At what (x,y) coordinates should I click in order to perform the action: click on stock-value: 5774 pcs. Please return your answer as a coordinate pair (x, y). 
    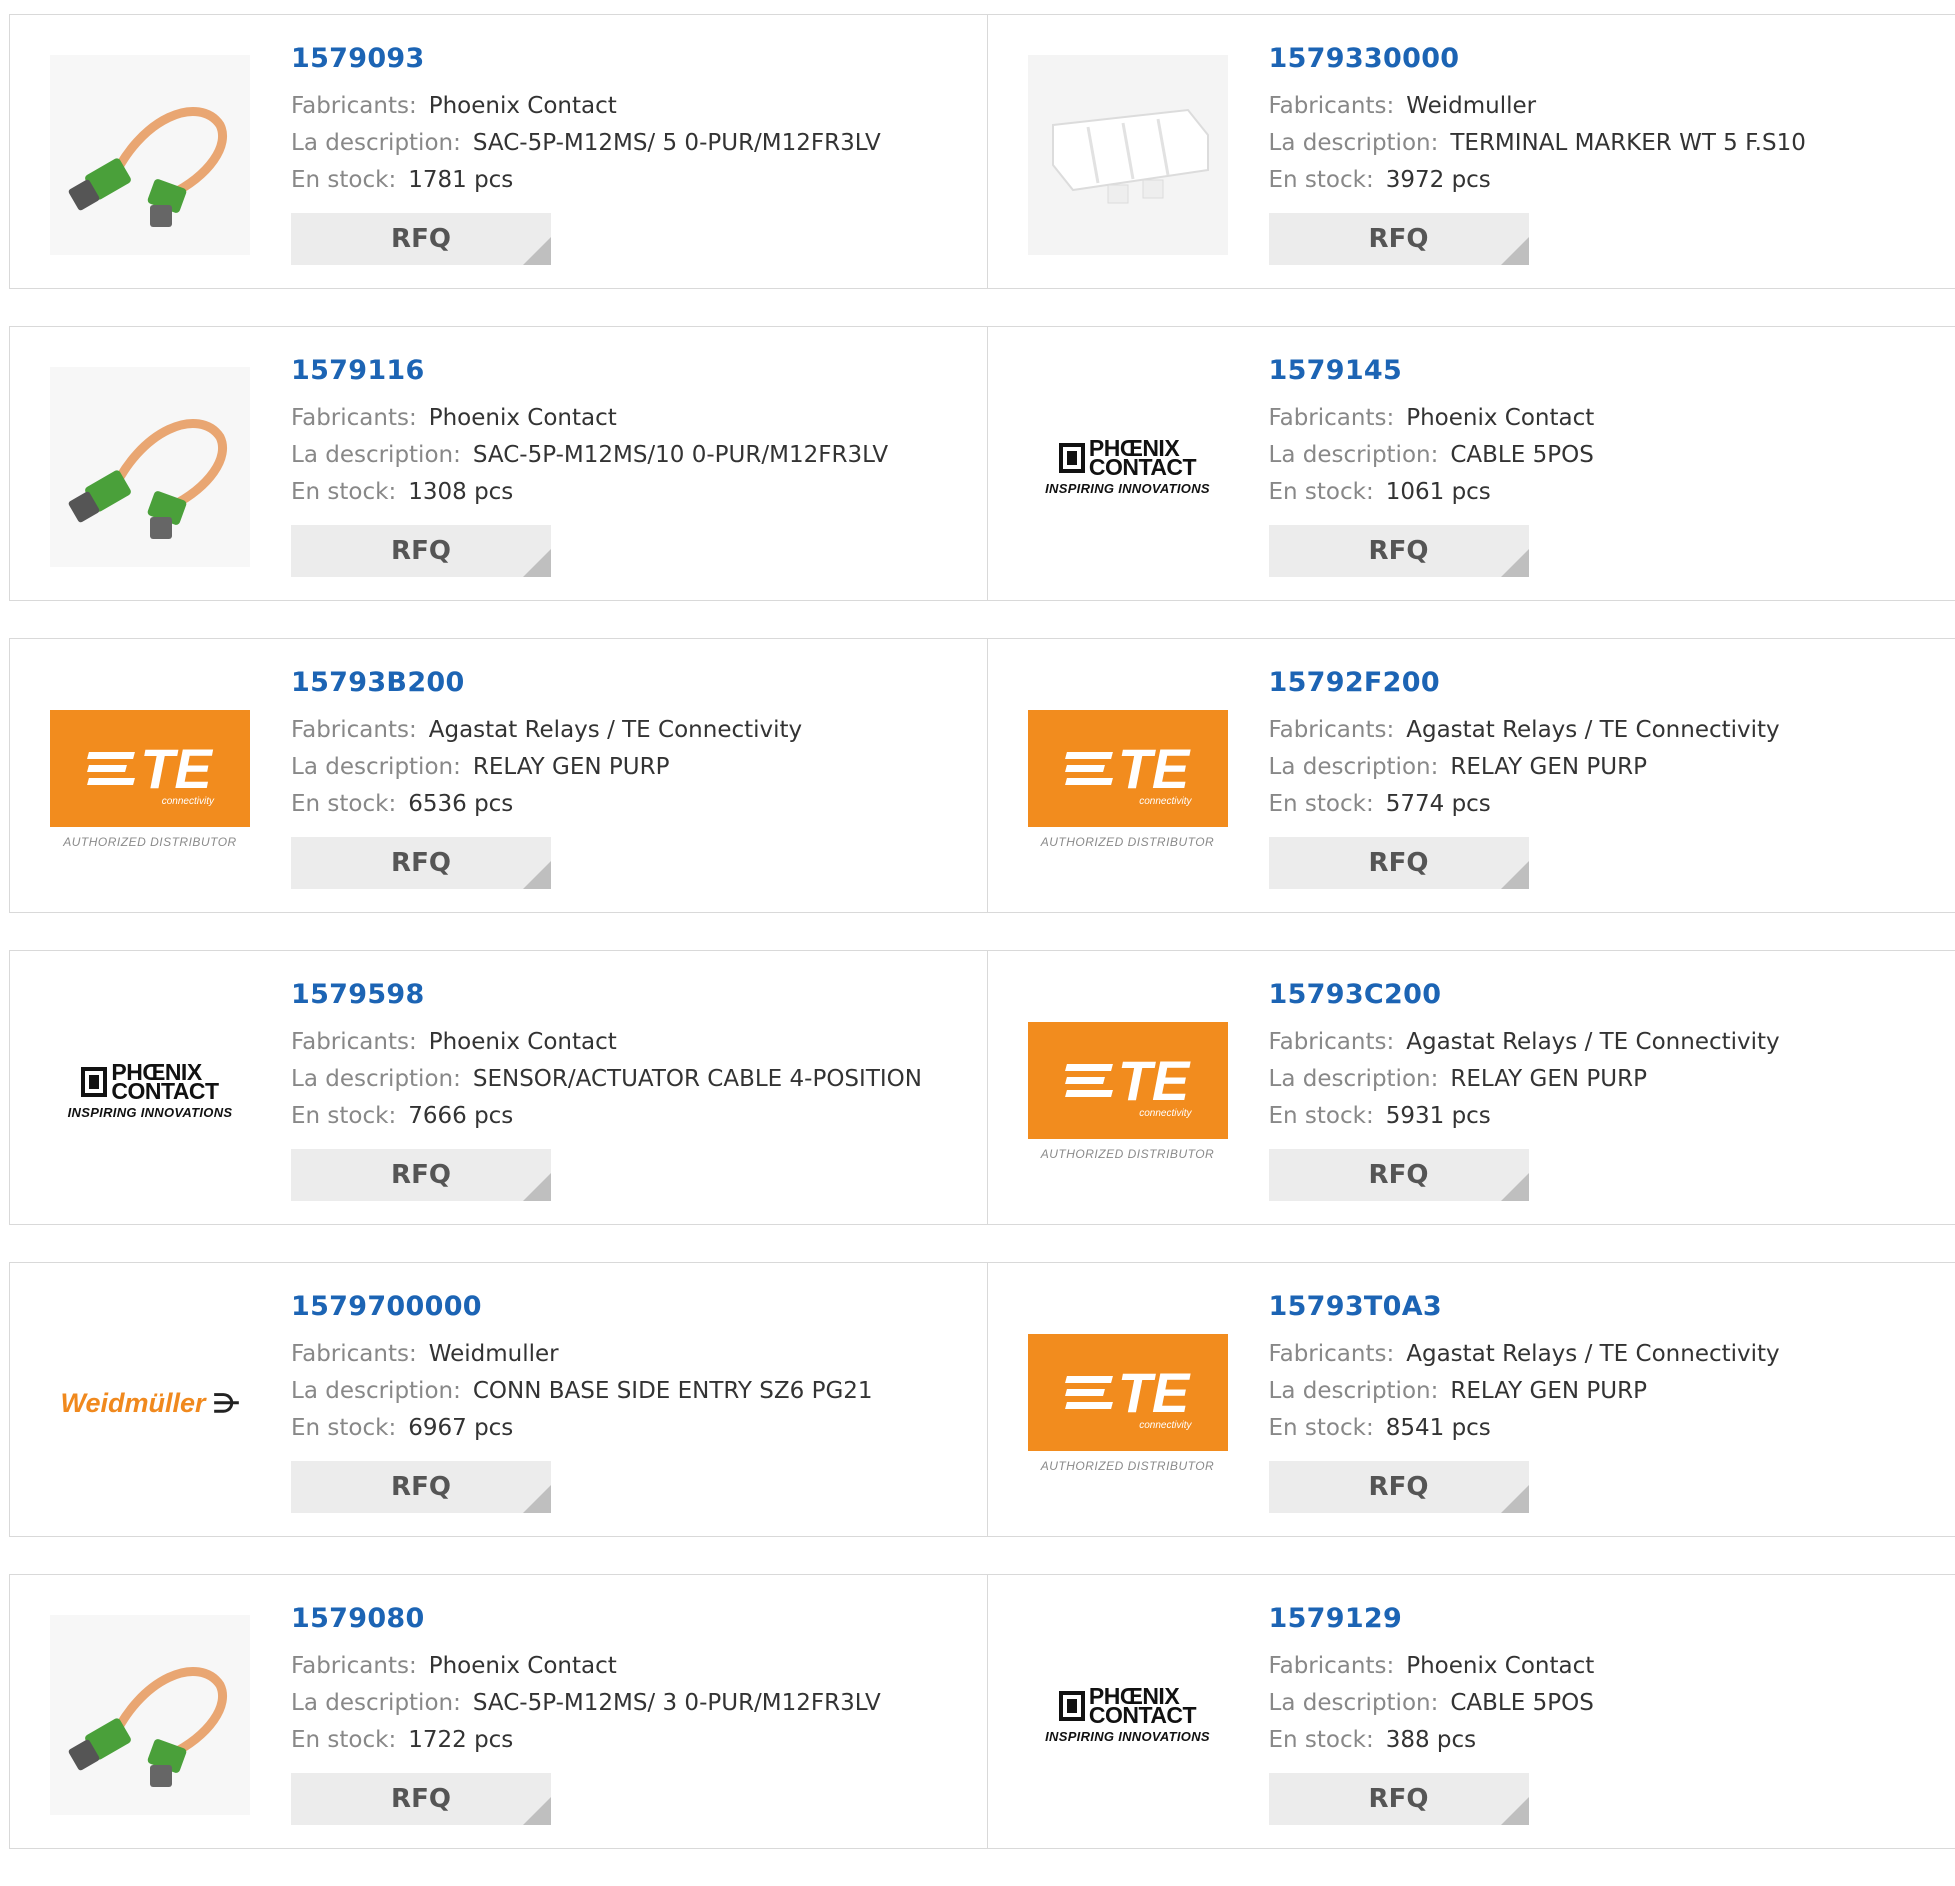
    Looking at the image, I should click on (1438, 804).